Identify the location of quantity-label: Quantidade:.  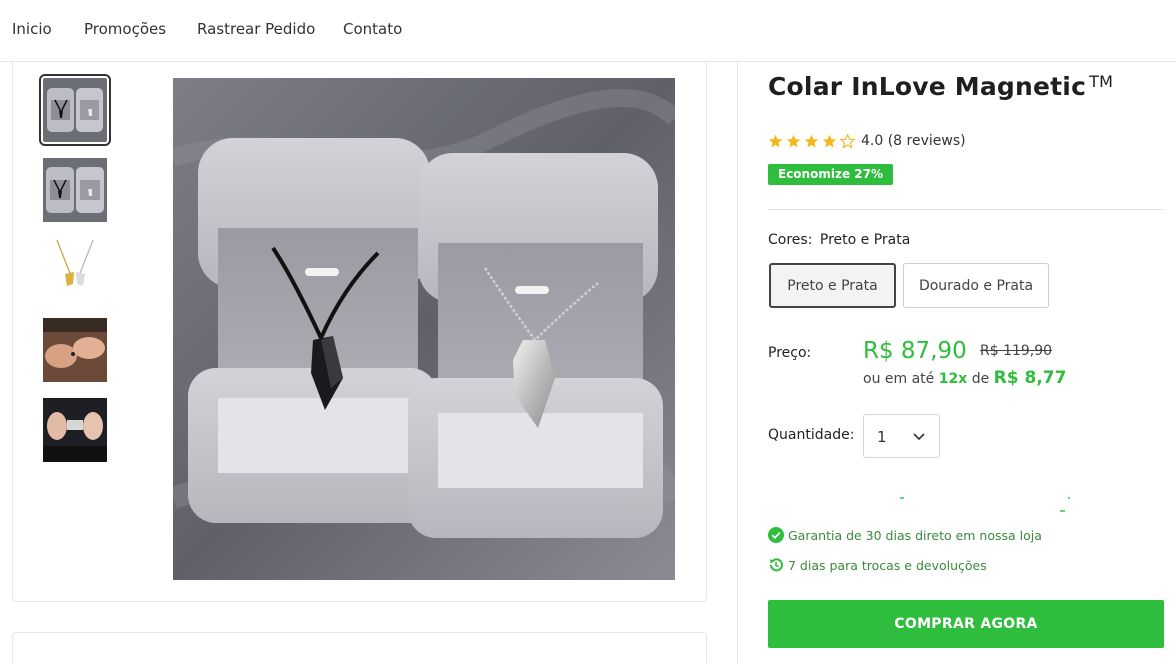
(811, 435).